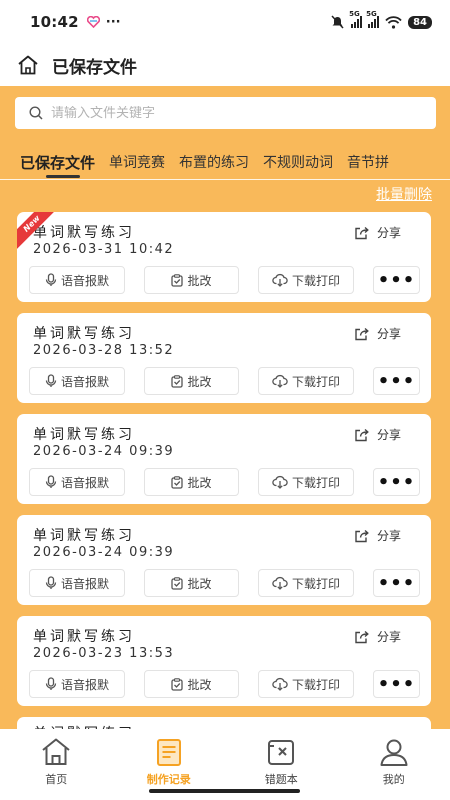  Describe the element at coordinates (281, 779) in the screenshot. I see `nav-wrong-book-label: 错题本` at that location.